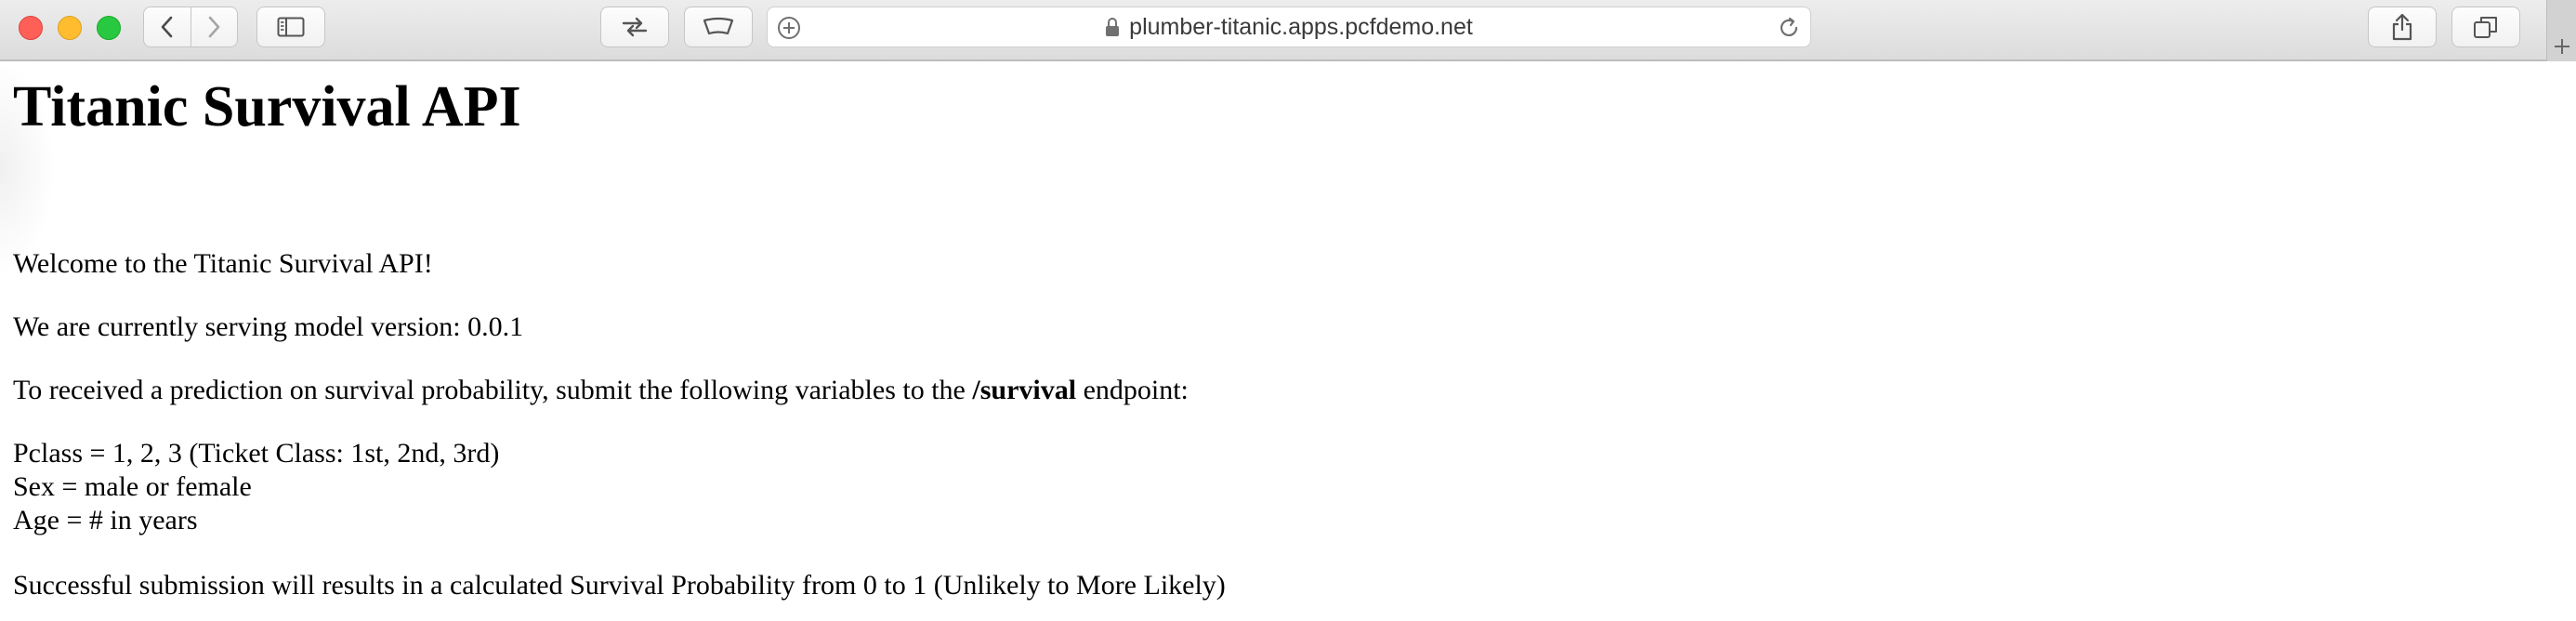  I want to click on address-display: plumber-titanic.apps.pcfdemo.net, so click(1289, 26).